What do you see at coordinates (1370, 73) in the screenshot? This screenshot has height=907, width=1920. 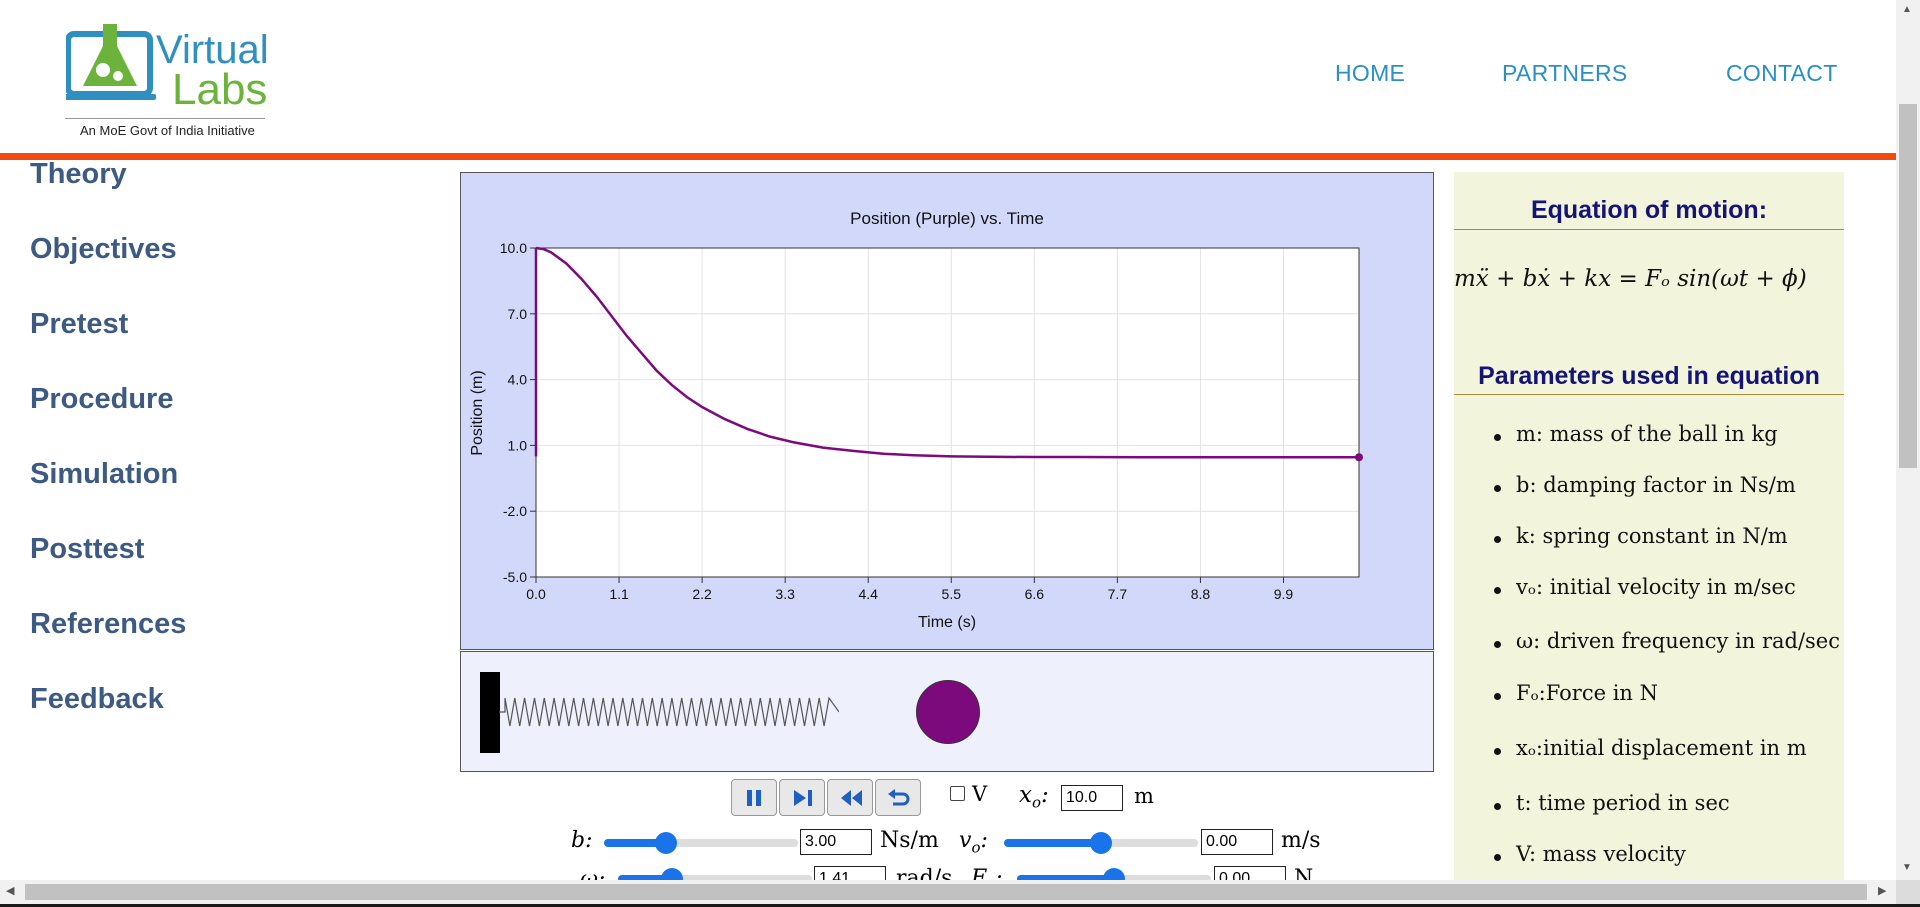 I see `nav-home: HOME` at bounding box center [1370, 73].